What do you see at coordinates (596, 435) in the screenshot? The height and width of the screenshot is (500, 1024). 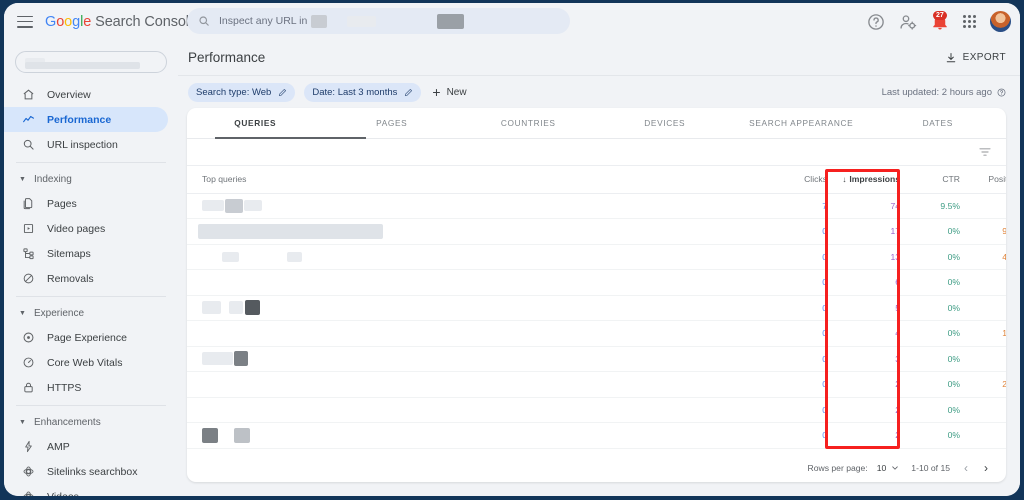 I see `table-row: 0 2 0% 80` at bounding box center [596, 435].